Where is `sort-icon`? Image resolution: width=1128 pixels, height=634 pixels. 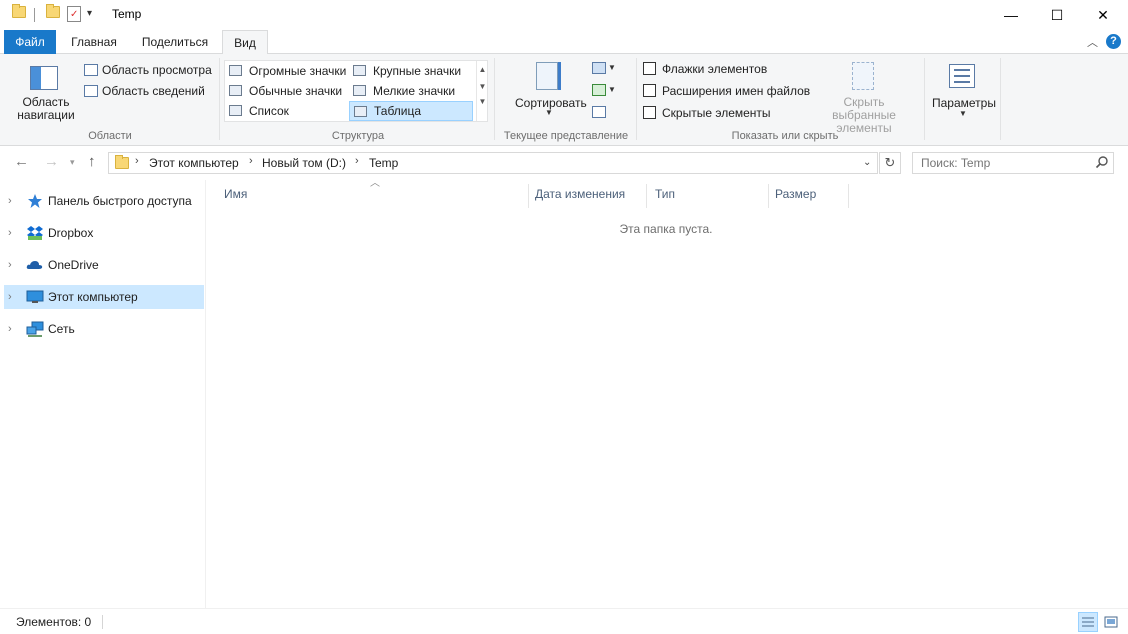
sort-icon is located at coordinates (547, 76).